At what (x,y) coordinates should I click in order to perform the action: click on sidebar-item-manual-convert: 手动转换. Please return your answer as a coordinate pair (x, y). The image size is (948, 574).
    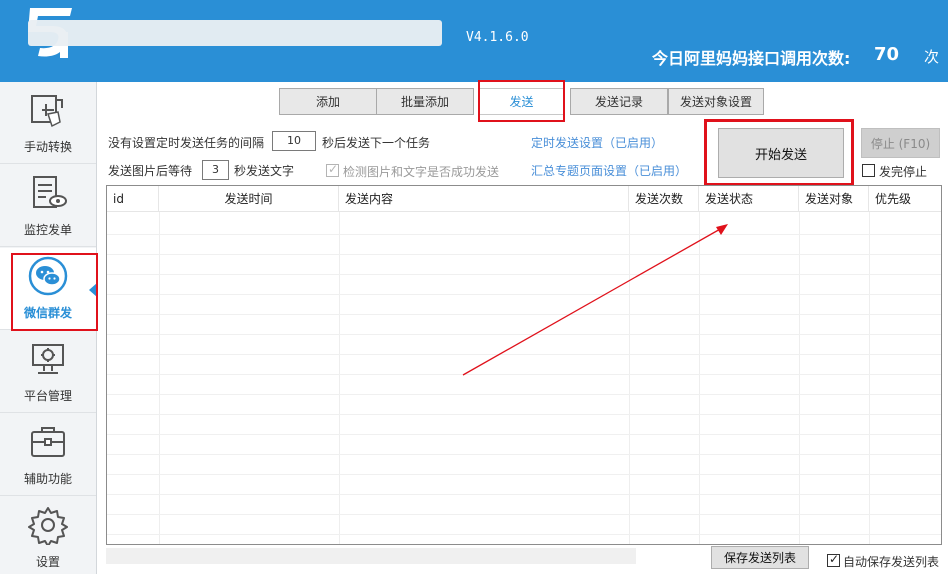
    Looking at the image, I should click on (48, 123).